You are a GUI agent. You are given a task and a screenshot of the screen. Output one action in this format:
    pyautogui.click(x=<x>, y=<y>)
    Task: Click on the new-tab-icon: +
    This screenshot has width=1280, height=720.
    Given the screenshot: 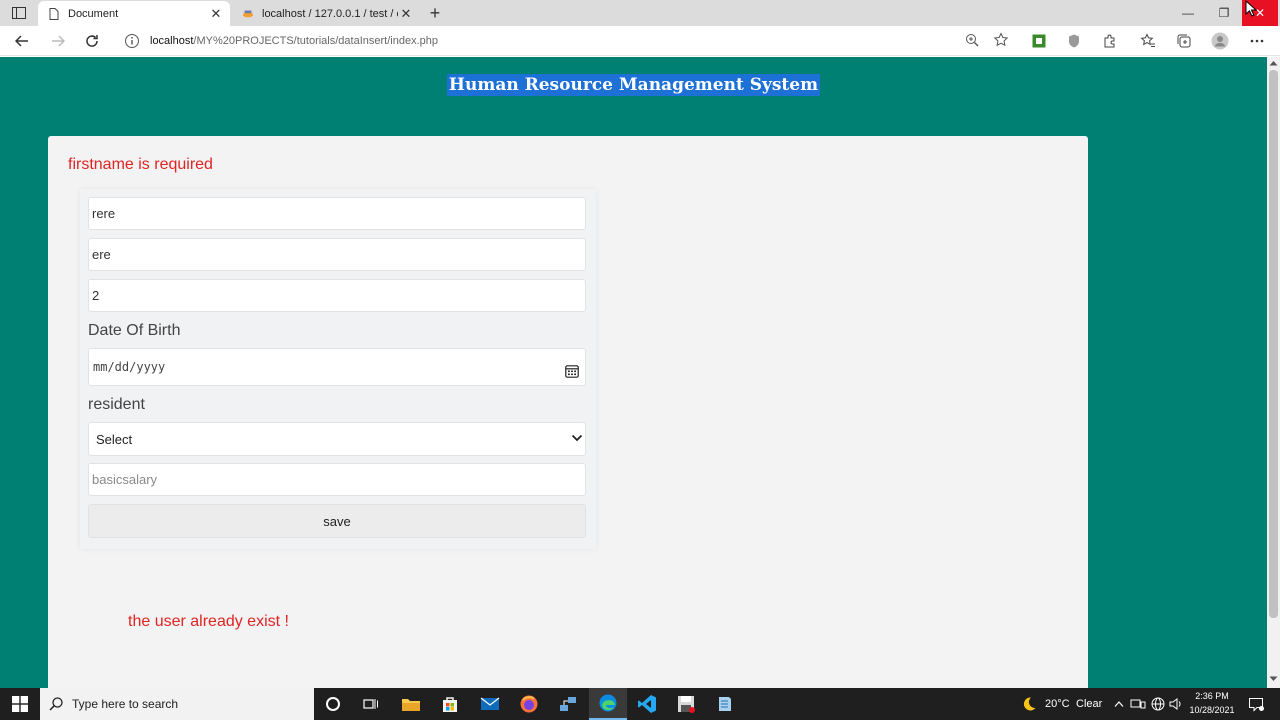 What is the action you would take?
    pyautogui.click(x=435, y=13)
    